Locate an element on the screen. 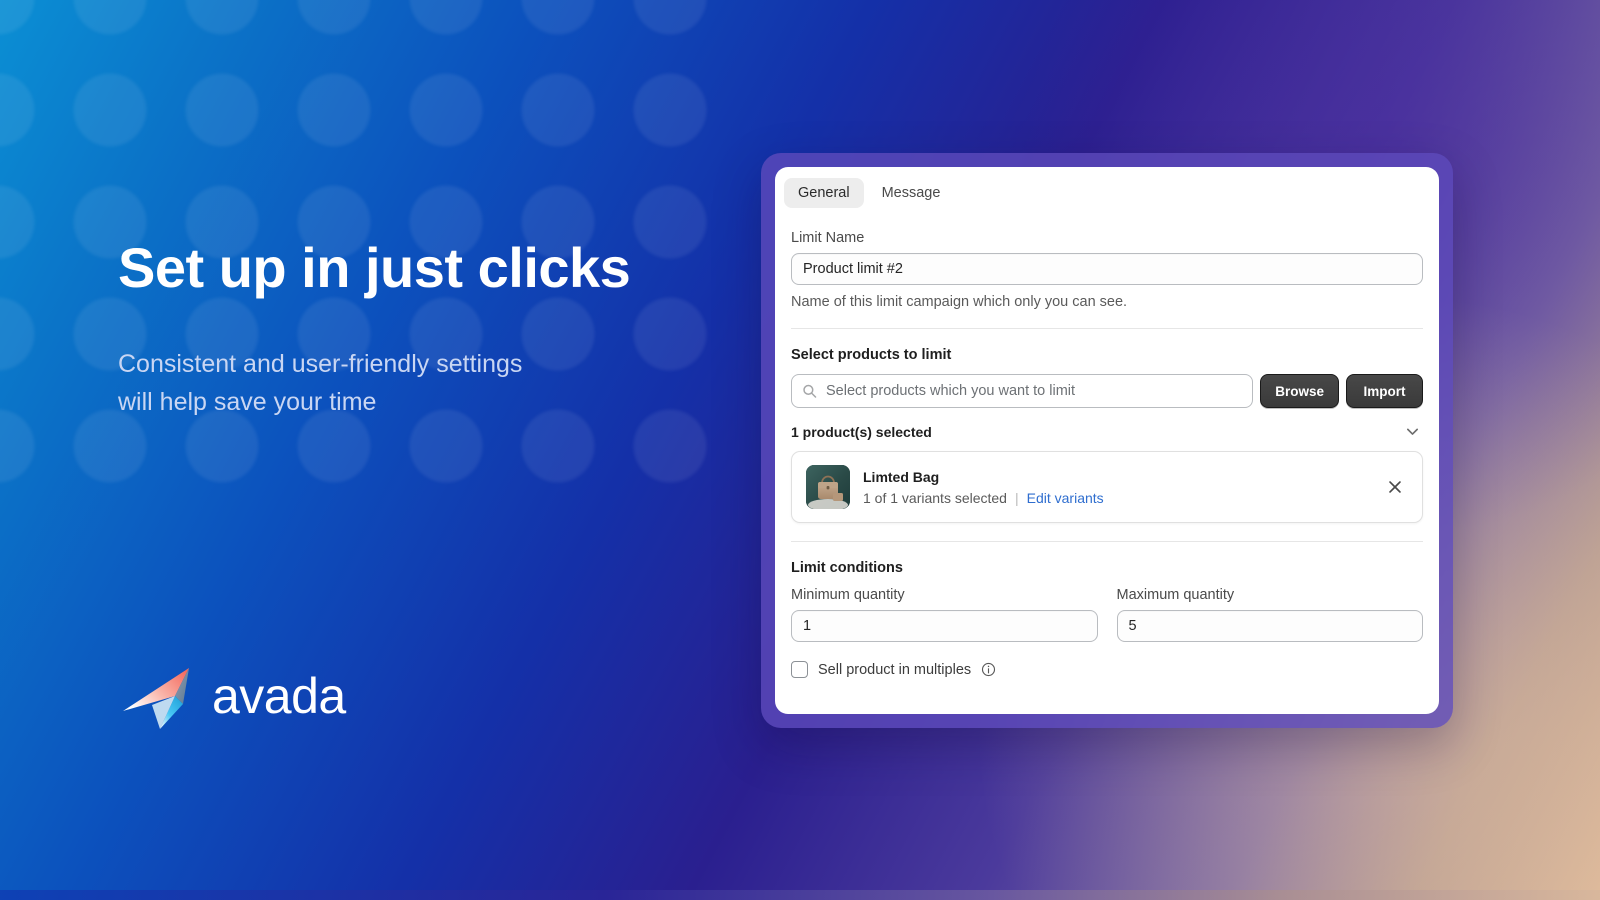 The height and width of the screenshot is (900, 1600). product-thumbnail is located at coordinates (828, 487).